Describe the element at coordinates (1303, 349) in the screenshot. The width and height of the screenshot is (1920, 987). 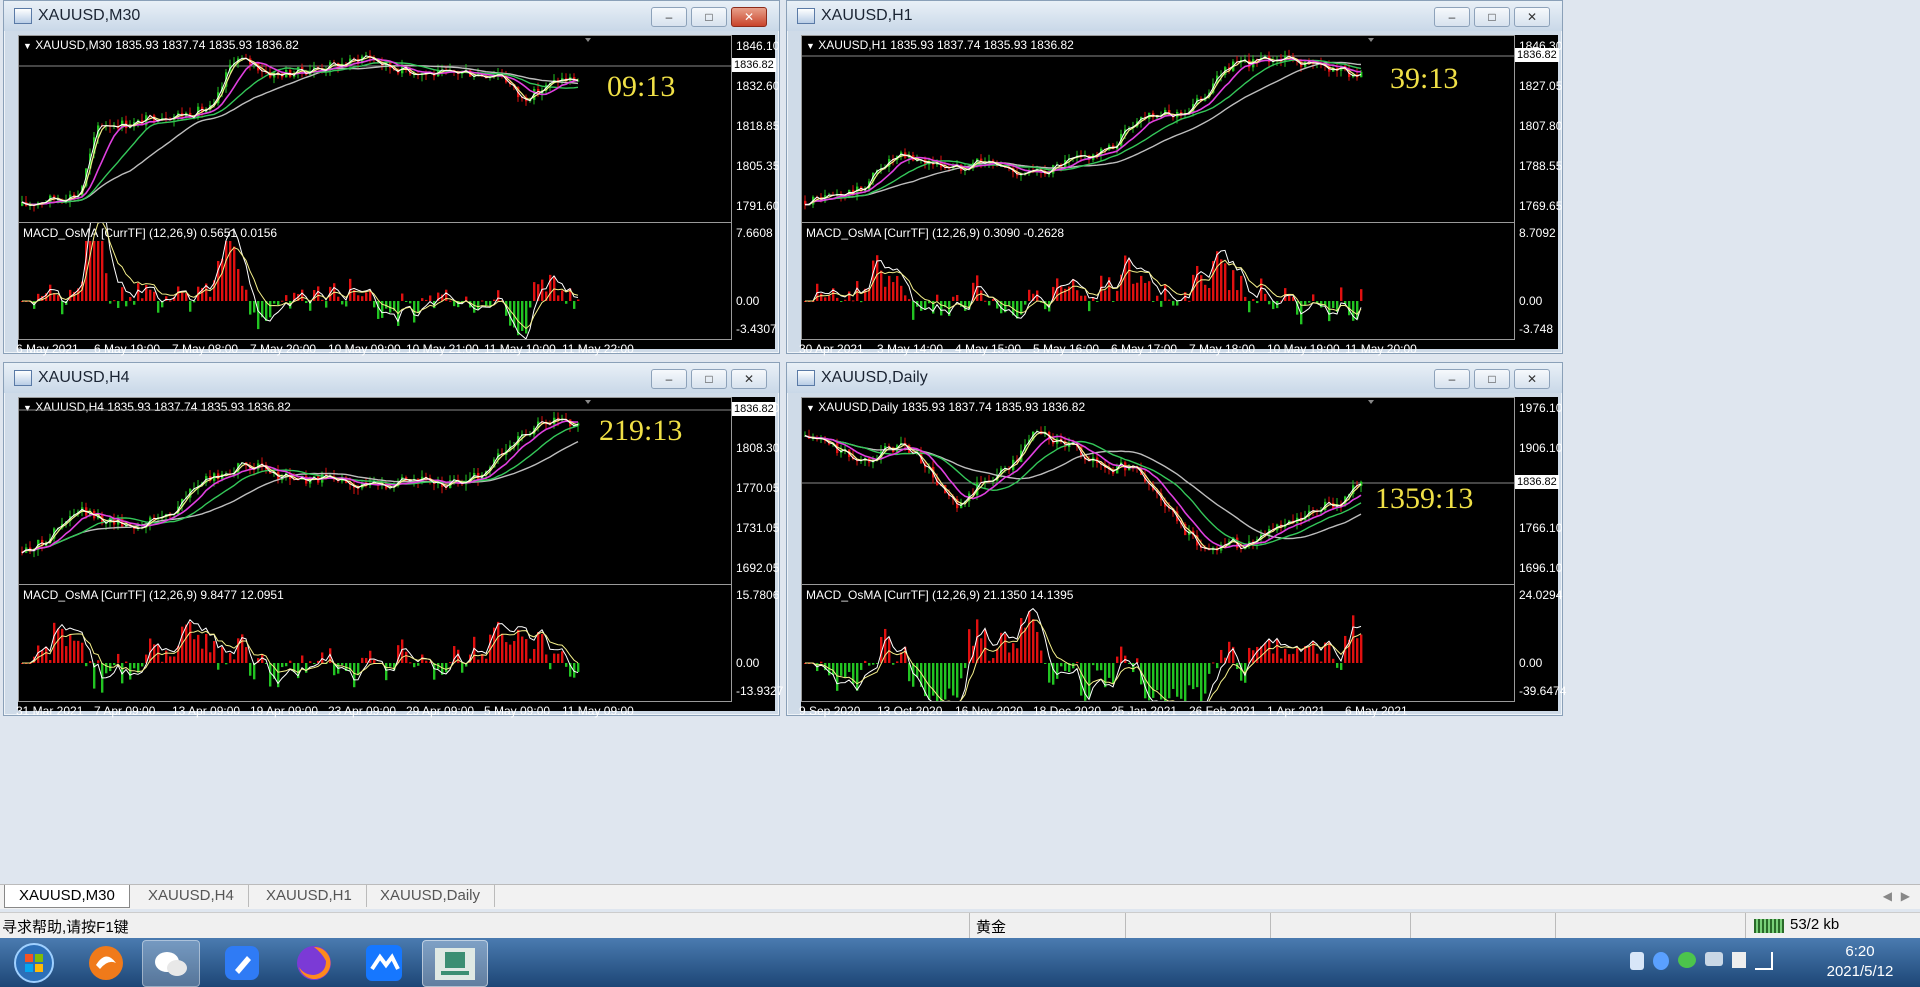
I see `time-axis-label: 10 May 19:00` at that location.